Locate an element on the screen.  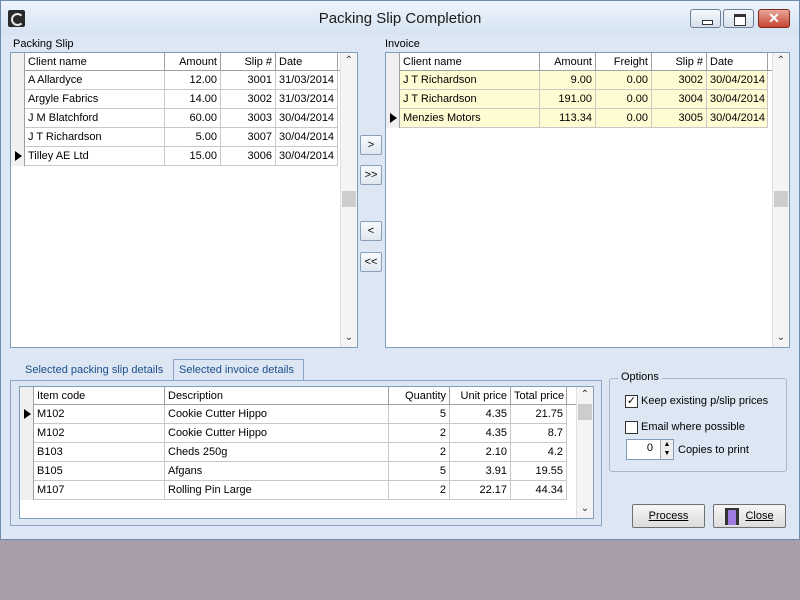
column-header: Item code is located at coordinates (99, 396).